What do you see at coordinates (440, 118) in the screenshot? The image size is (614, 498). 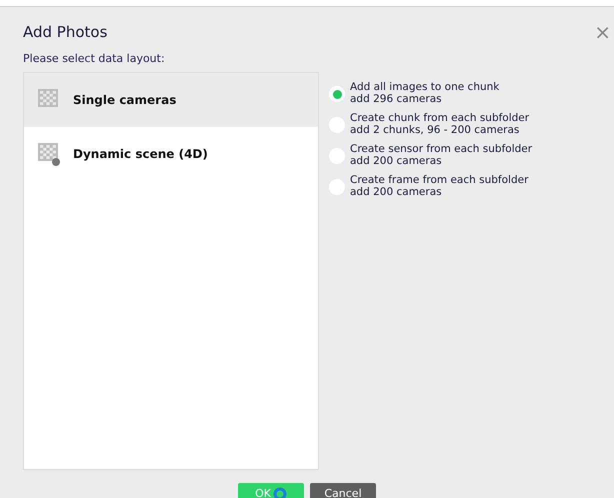 I see `option-label: Create chunk from each subfolder` at bounding box center [440, 118].